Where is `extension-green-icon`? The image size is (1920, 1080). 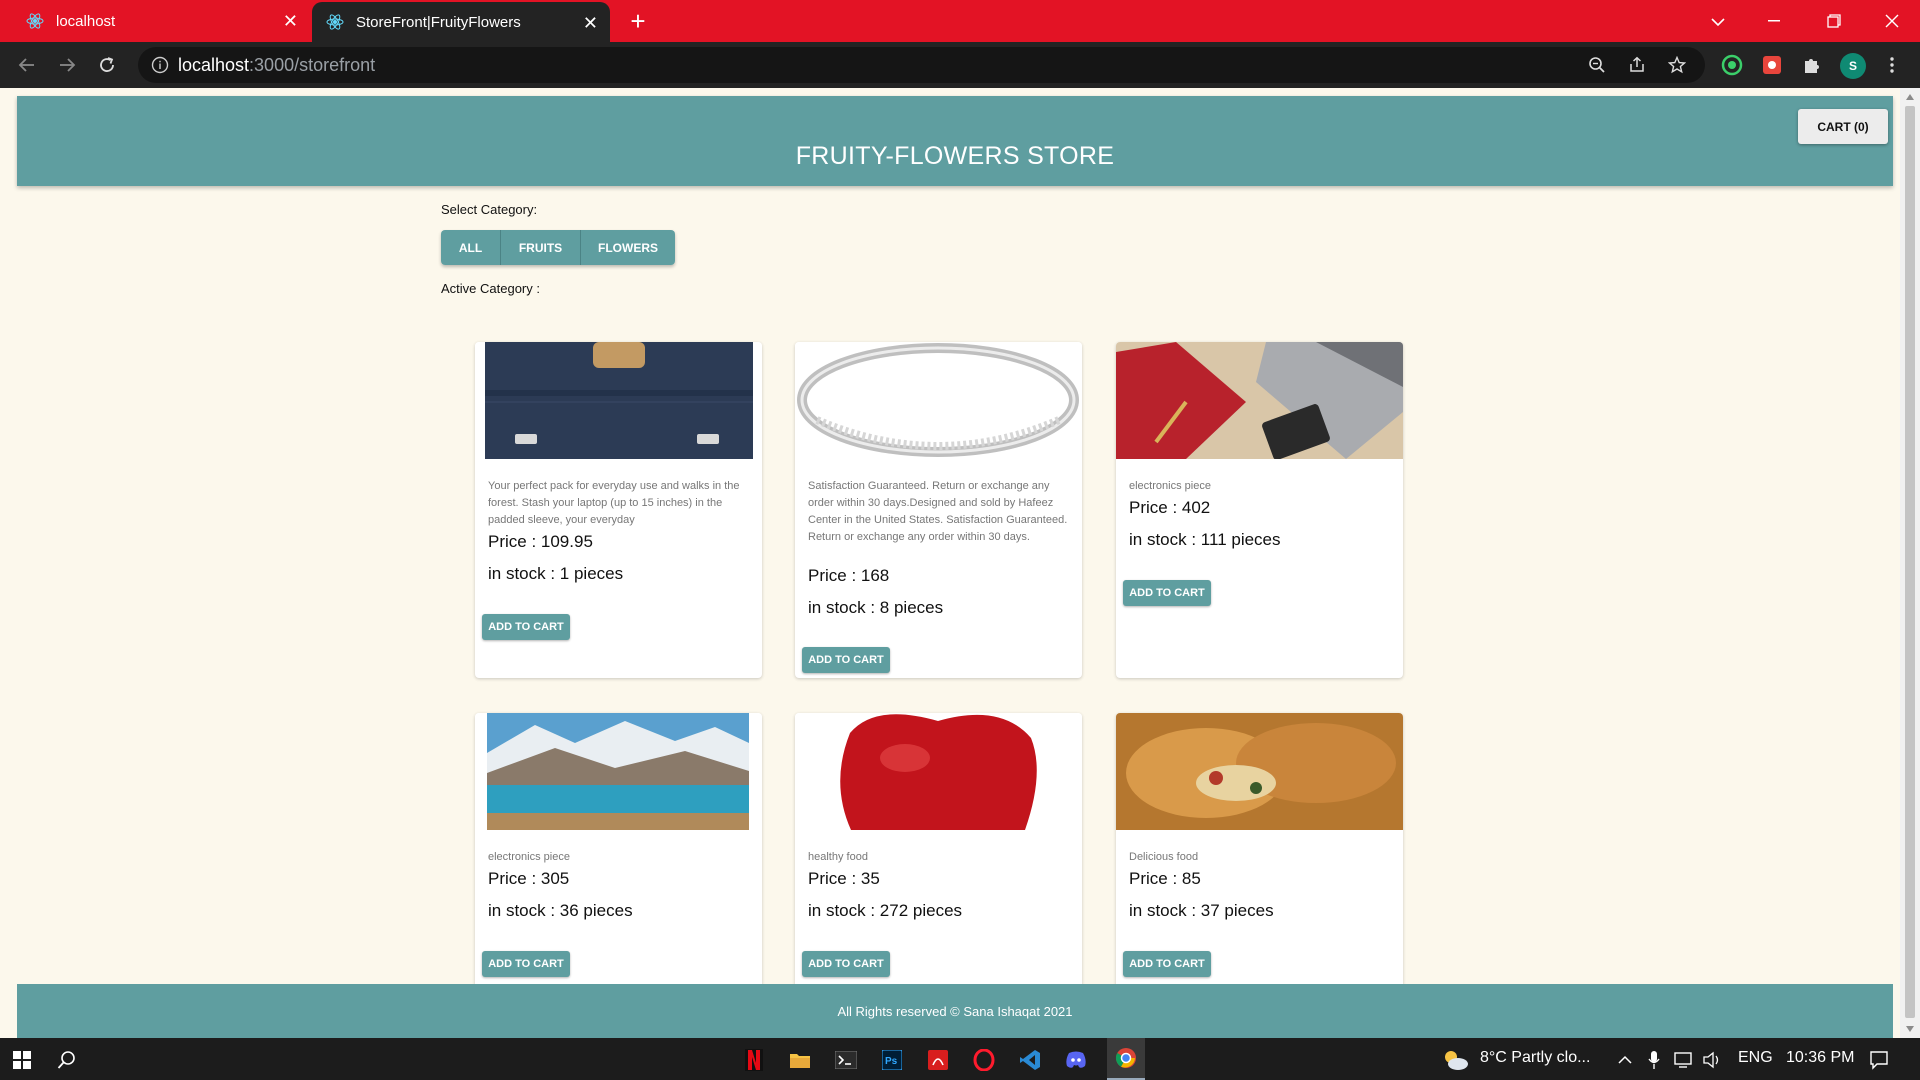 extension-green-icon is located at coordinates (1732, 65).